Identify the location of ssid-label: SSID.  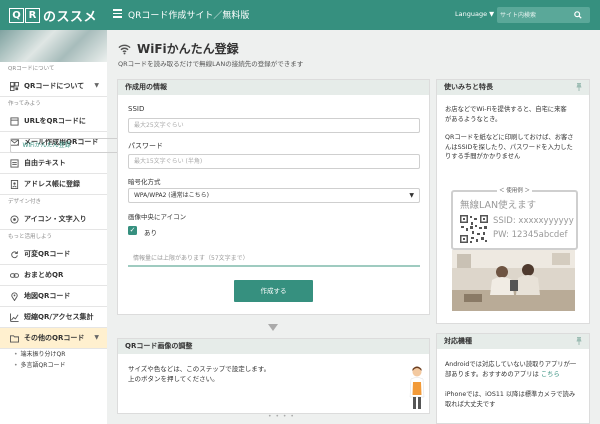
(136, 109).